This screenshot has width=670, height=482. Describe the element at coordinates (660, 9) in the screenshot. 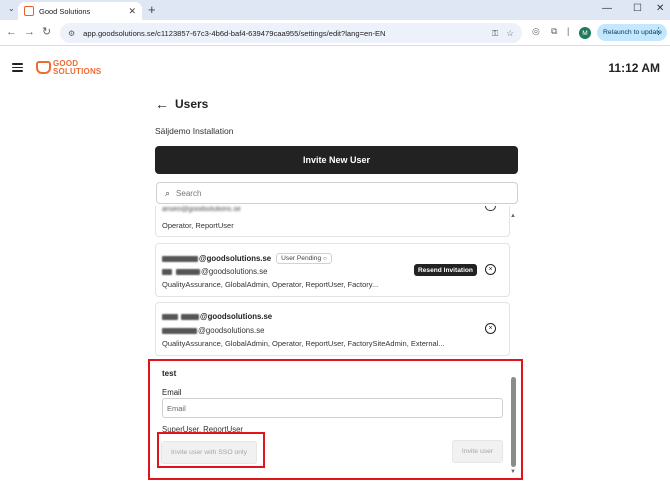

I see `close-window-icon: ✕` at that location.